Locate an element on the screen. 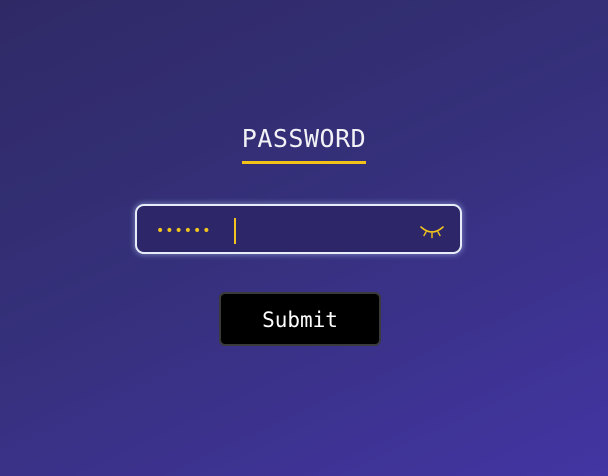  page-title: PASSWORD is located at coordinates (304, 144).